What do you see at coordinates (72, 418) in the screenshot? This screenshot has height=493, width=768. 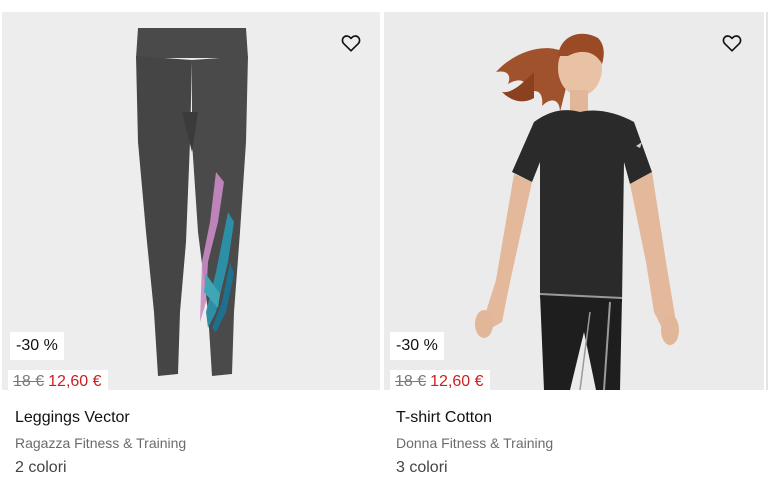 I see `product-name: Leggings Vector` at bounding box center [72, 418].